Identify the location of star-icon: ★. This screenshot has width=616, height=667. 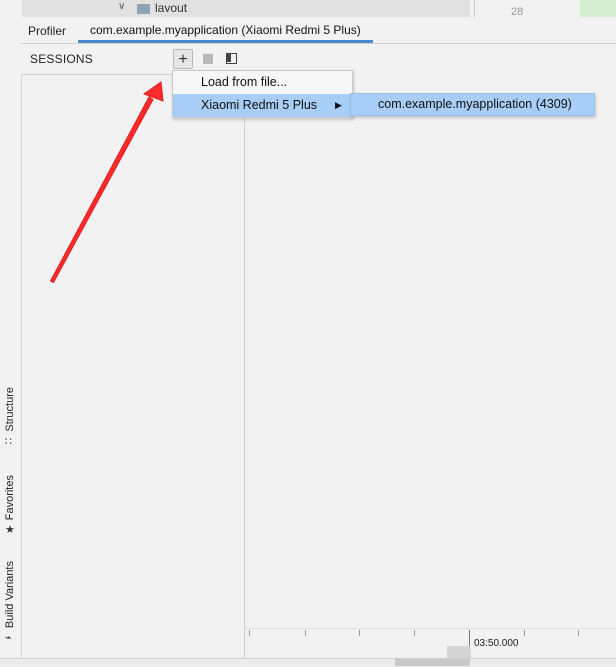
(10, 530).